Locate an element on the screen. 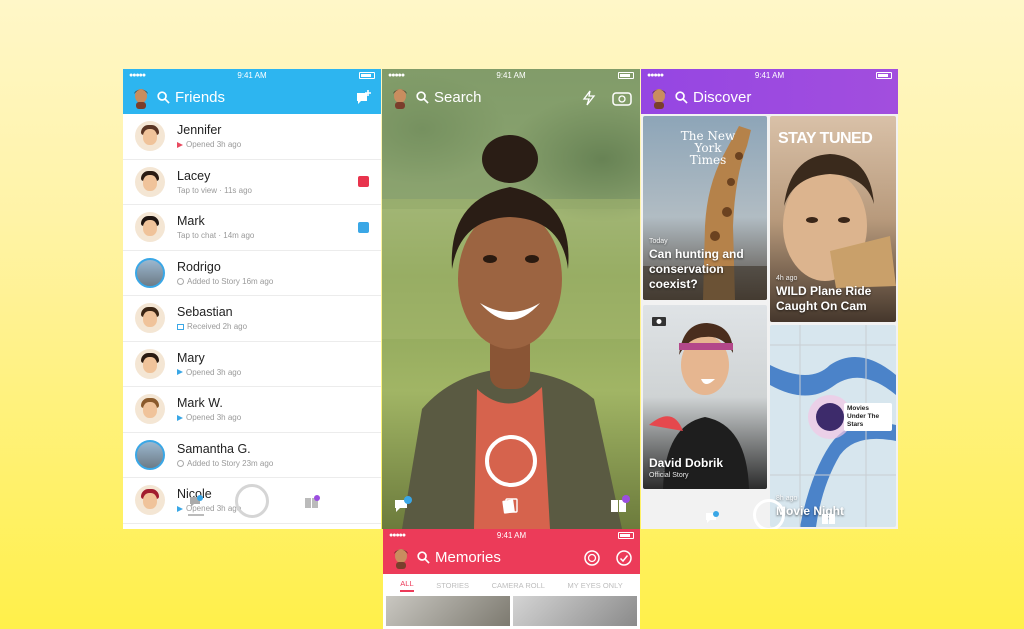  friend-row: Mary Opened 3h ago is located at coordinates (252, 364).